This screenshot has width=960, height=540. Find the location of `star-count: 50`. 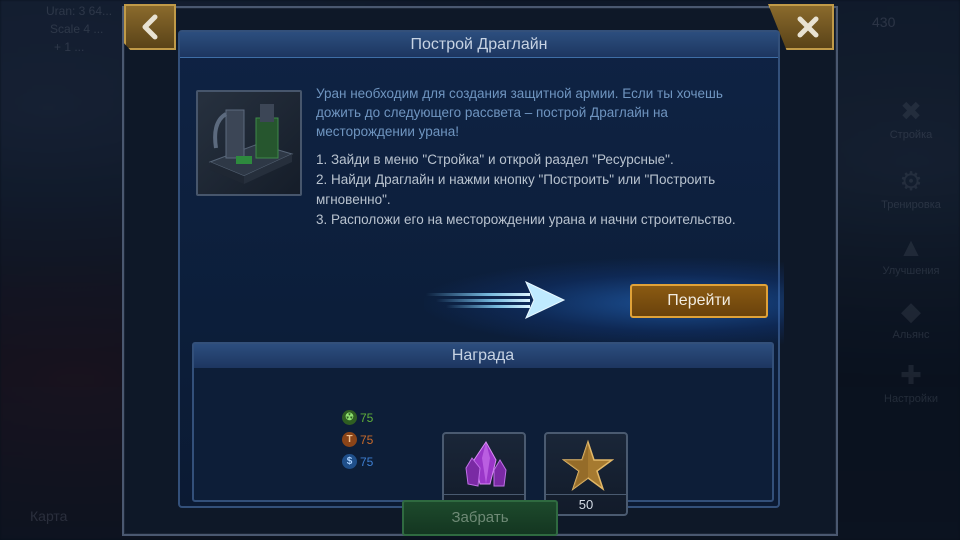

star-count: 50 is located at coordinates (586, 504).